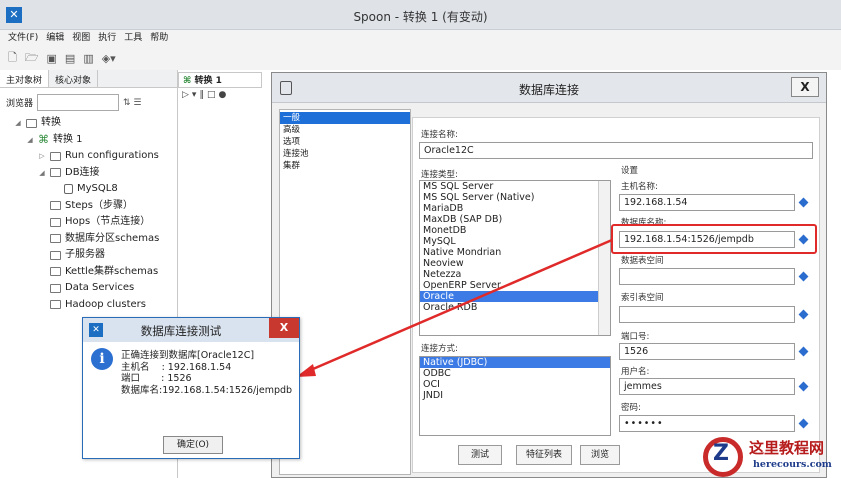  Describe the element at coordinates (181, 331) in the screenshot. I see `test-dialog-title: 数据库连接测试` at that location.